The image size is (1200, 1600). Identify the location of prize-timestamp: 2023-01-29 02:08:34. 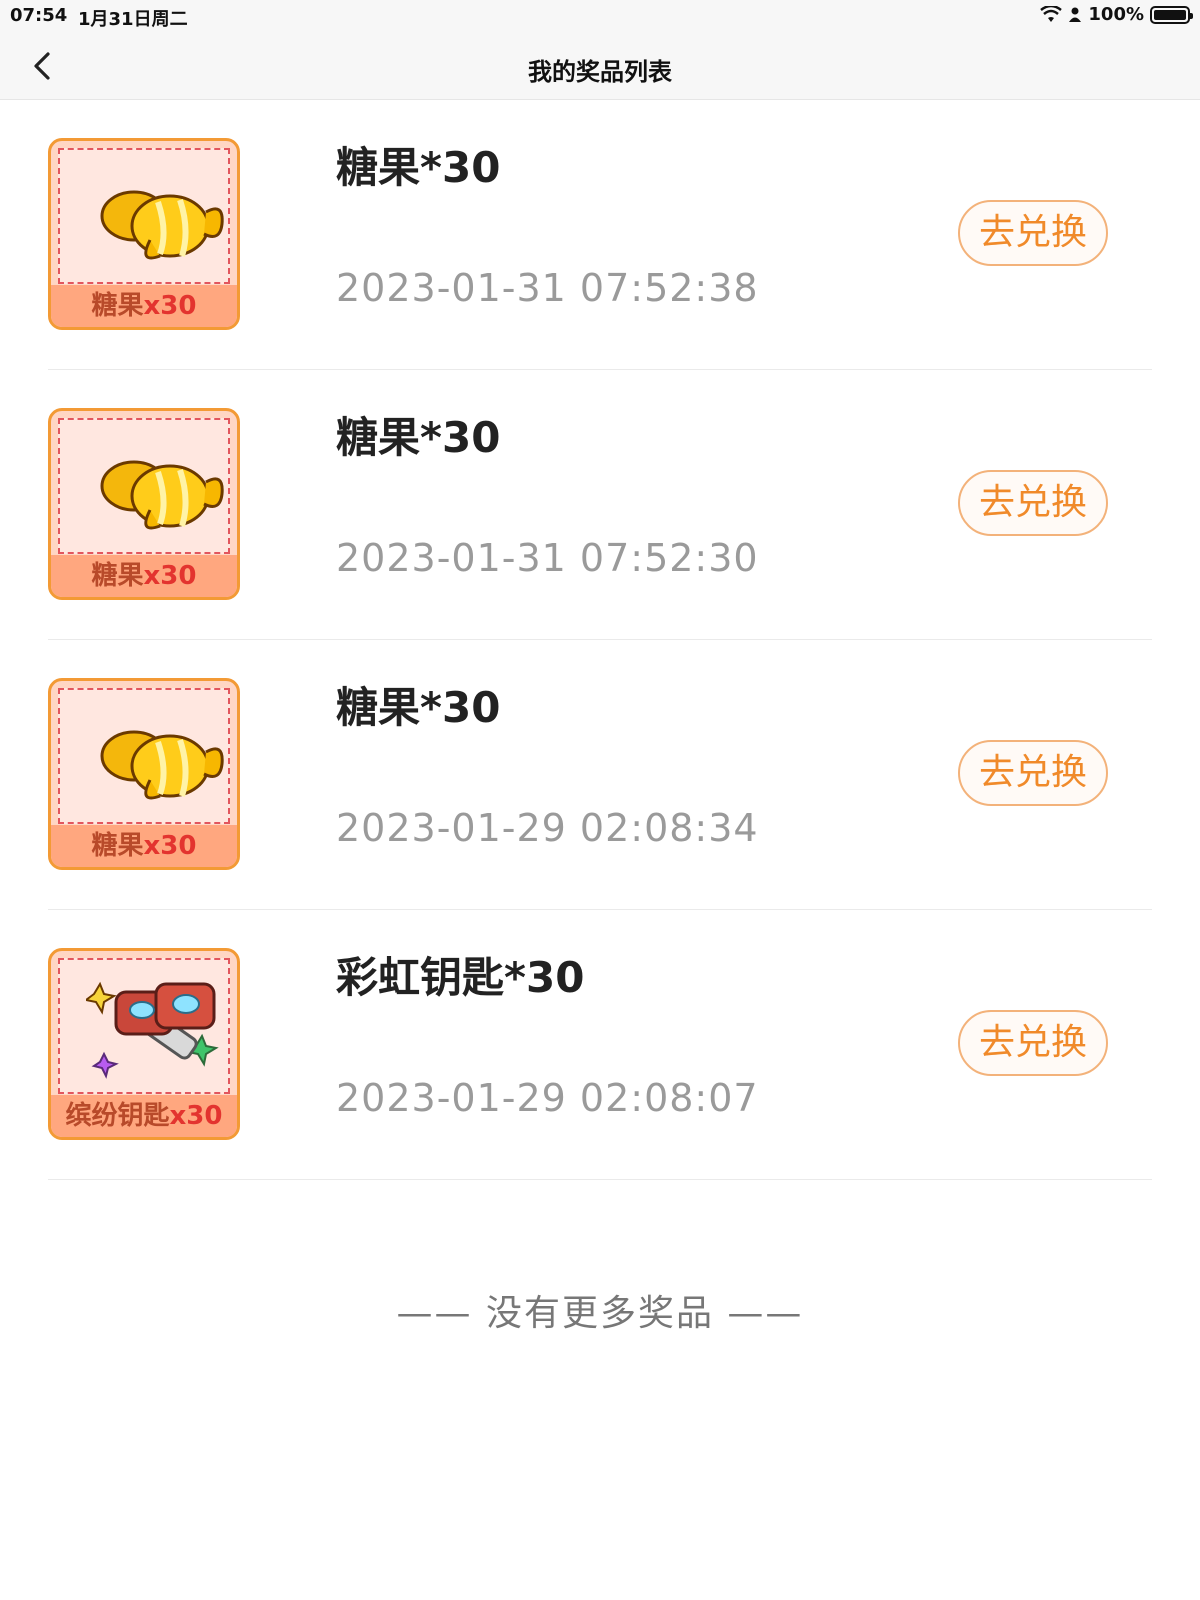
(547, 828).